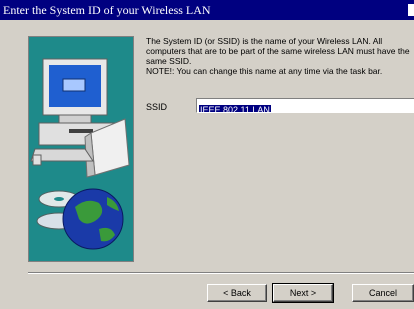 The image size is (414, 309). I want to click on window-title: Enter the System ID of your Wireless LAN, so click(107, 10).